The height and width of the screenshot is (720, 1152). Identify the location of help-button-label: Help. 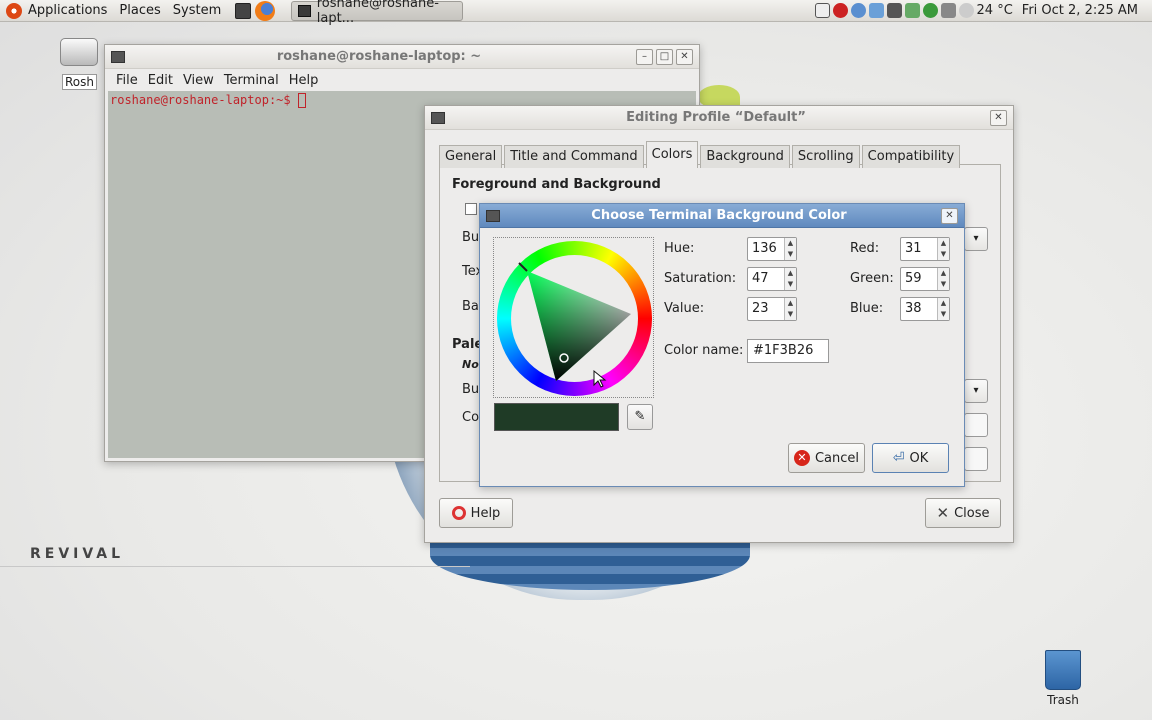
(485, 513).